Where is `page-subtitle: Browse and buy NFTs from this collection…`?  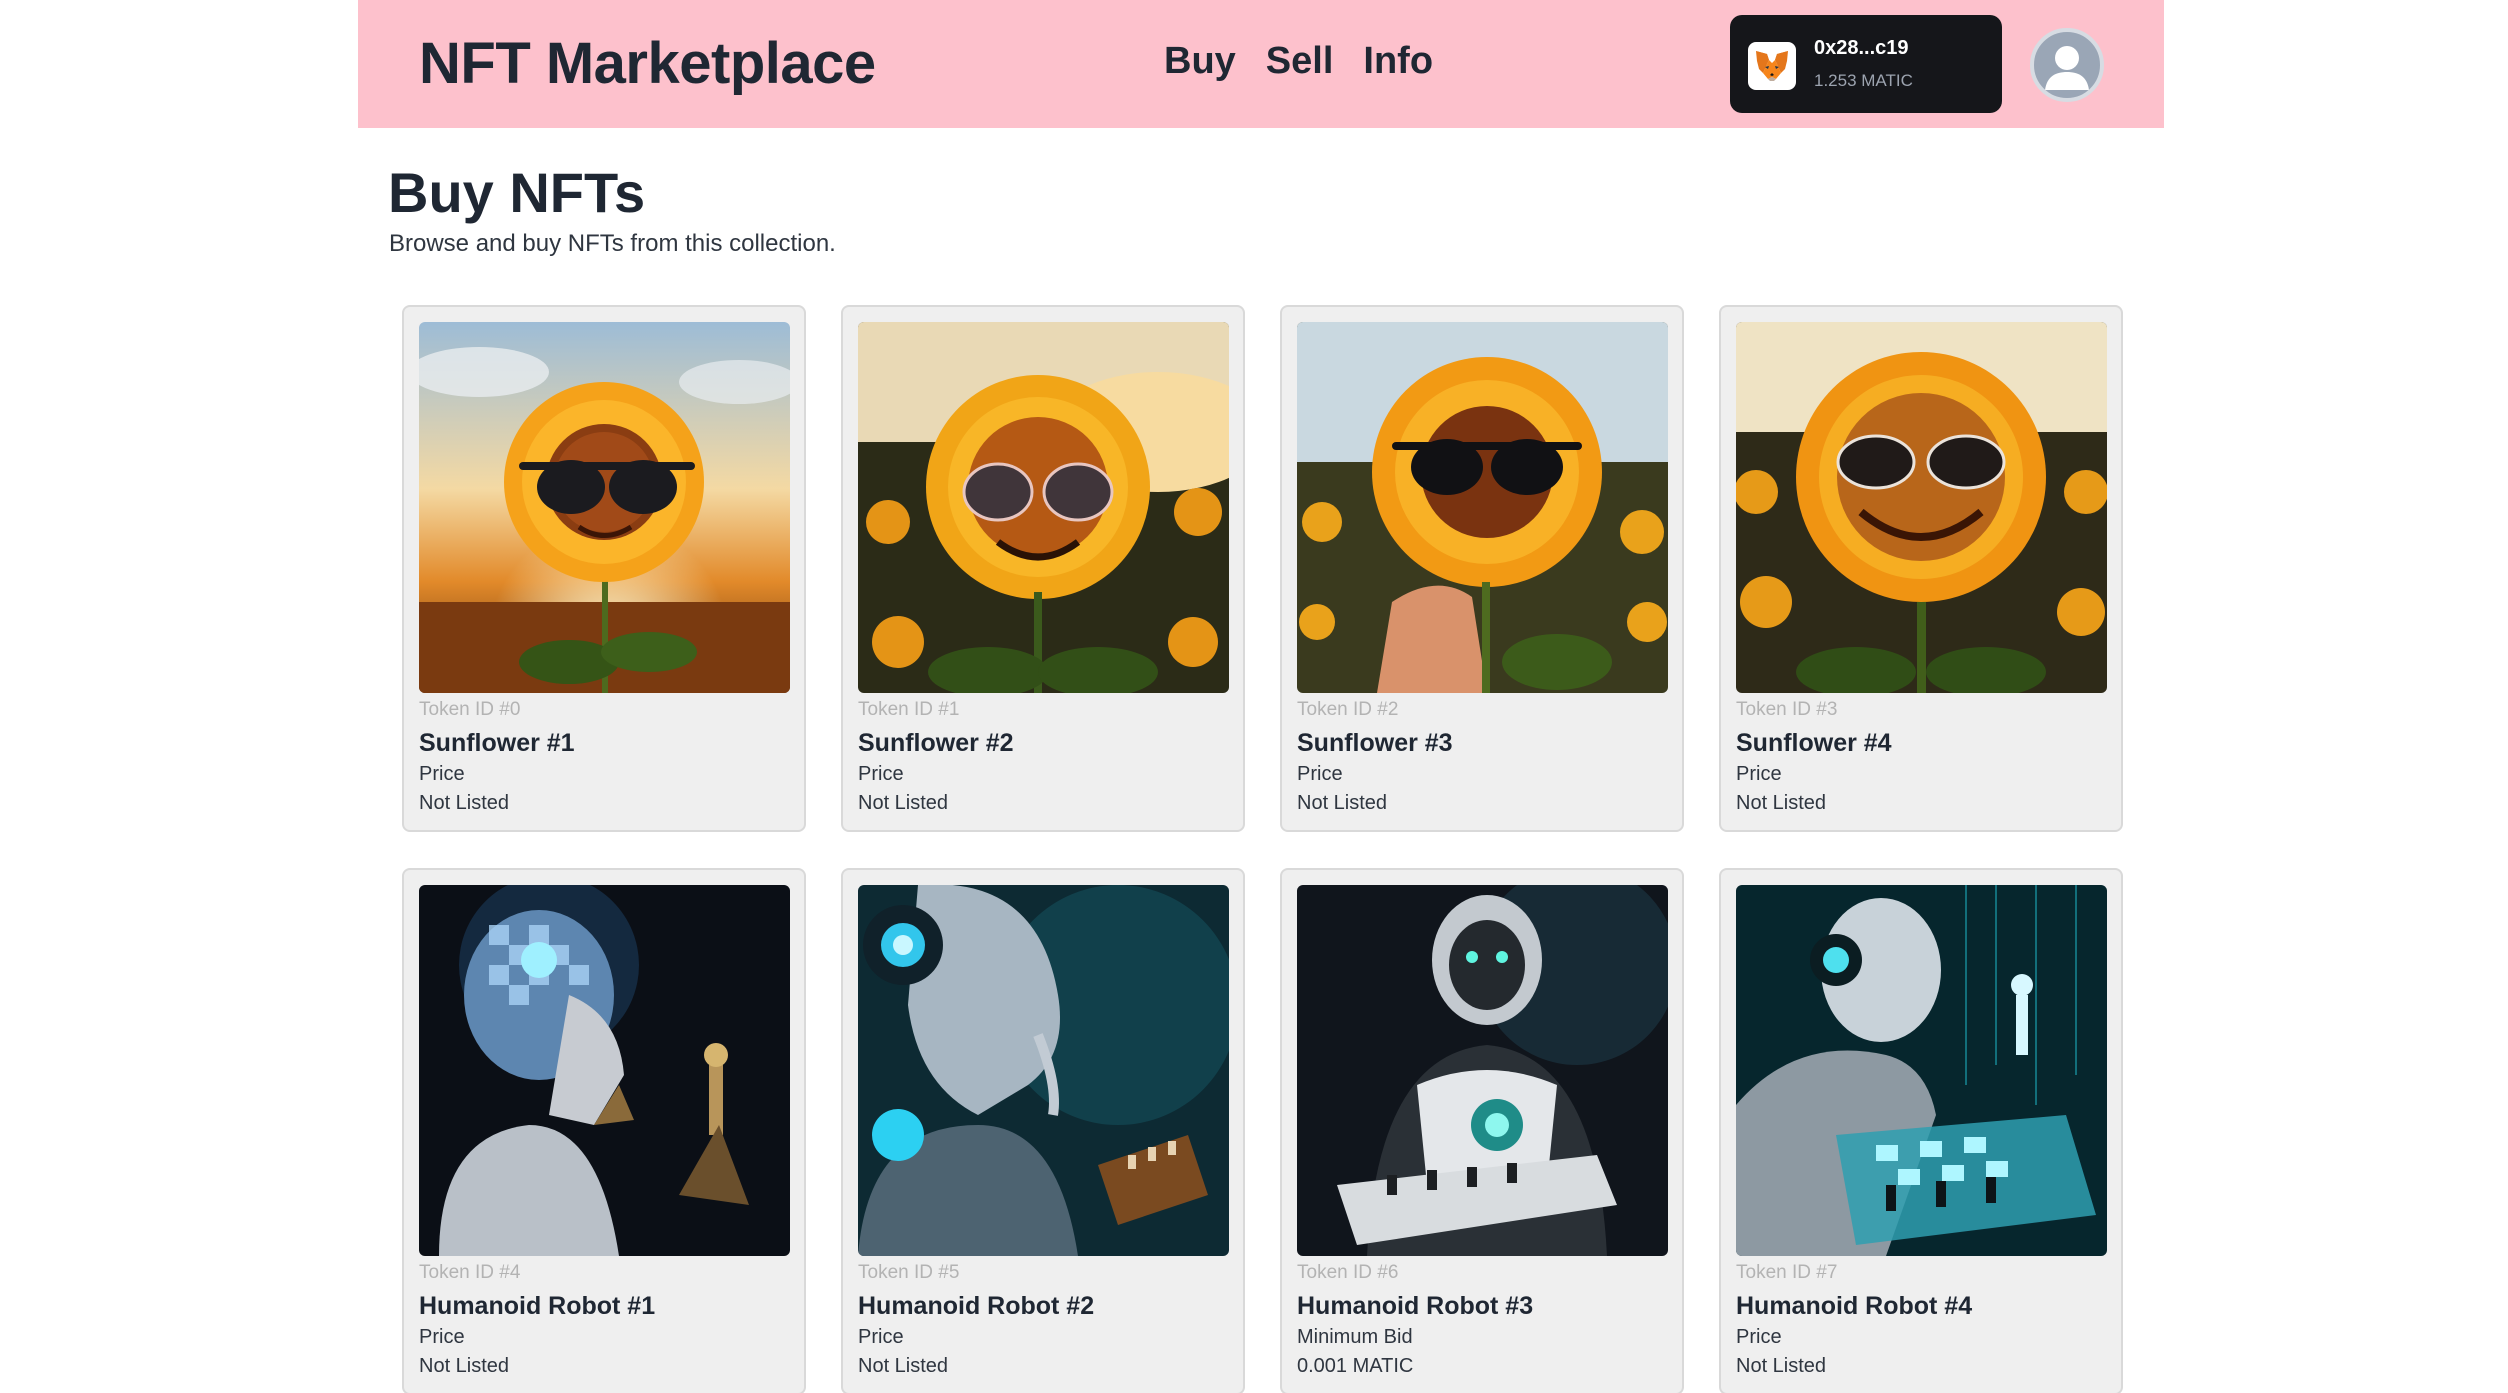 page-subtitle: Browse and buy NFTs from this collection… is located at coordinates (612, 243).